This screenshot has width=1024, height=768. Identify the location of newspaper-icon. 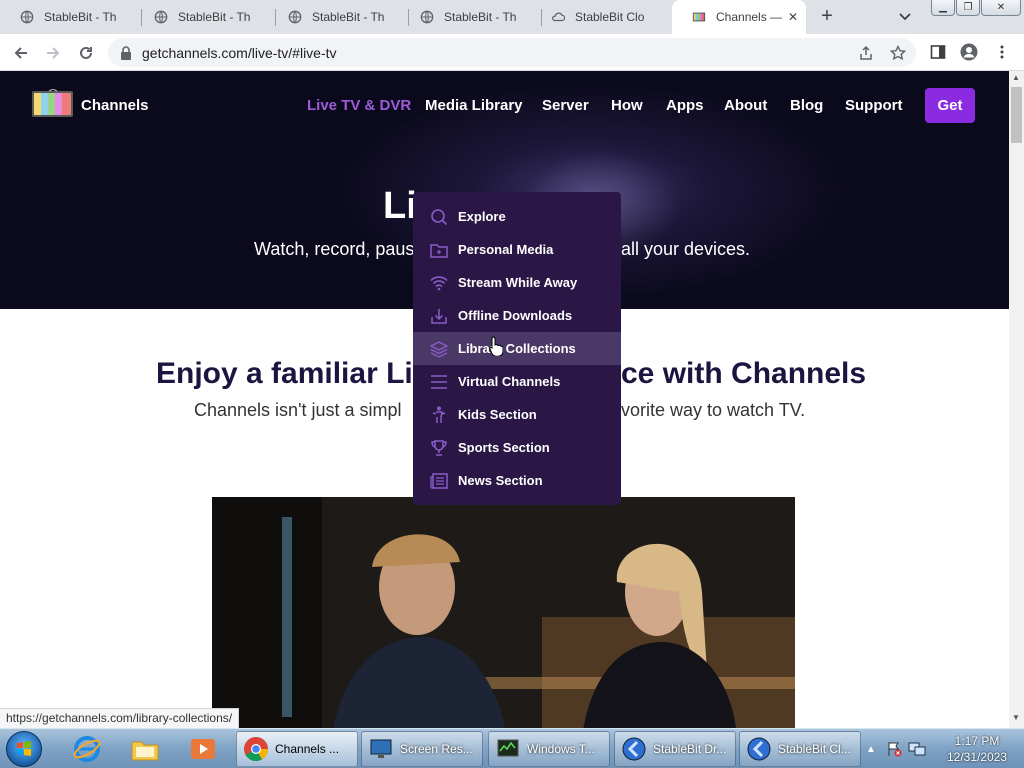
(439, 481).